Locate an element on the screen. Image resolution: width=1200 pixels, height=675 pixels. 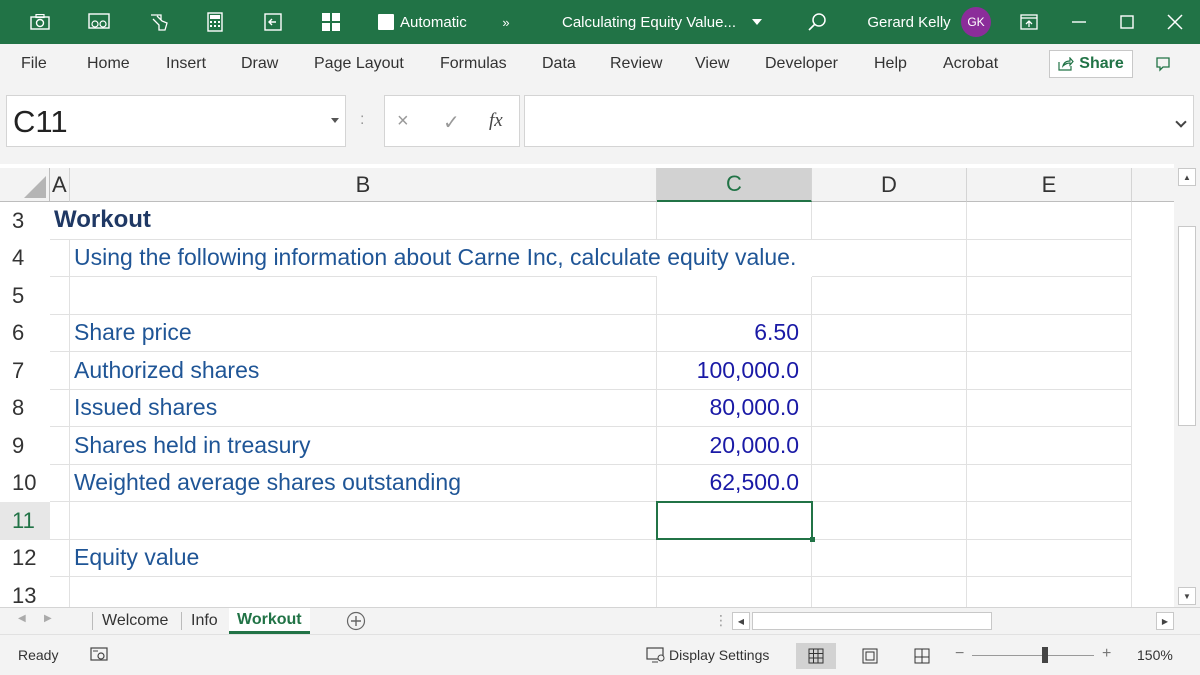
add-sheet-icon is located at coordinates (356, 623).